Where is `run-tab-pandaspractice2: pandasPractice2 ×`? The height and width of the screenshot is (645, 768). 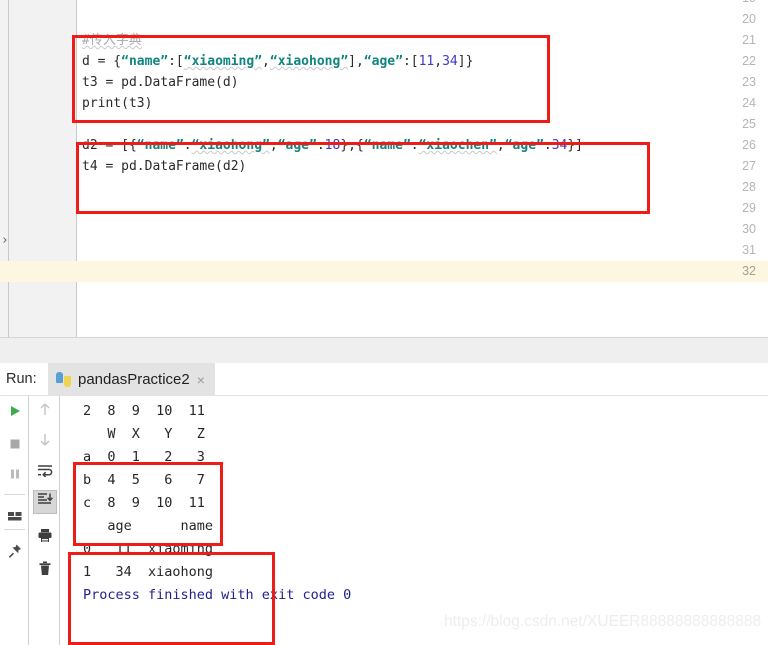 run-tab-pandaspractice2: pandasPractice2 × is located at coordinates (131, 379).